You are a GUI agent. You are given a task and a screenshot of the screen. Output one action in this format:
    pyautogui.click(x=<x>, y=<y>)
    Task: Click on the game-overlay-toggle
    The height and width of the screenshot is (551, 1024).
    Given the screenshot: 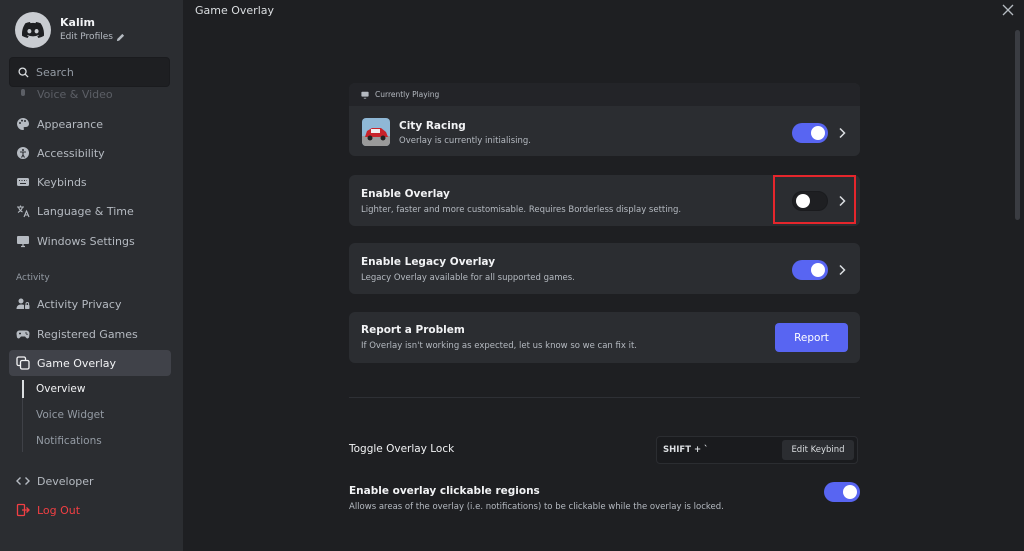 What is the action you would take?
    pyautogui.click(x=810, y=133)
    